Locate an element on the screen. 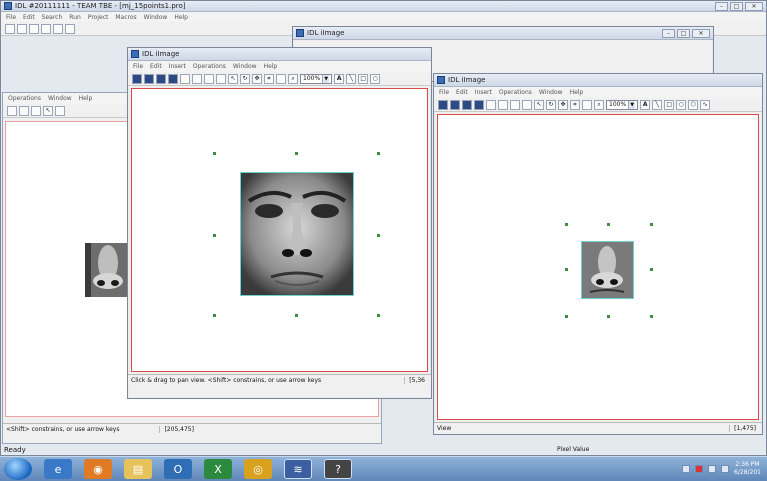  tray-clock: 2:36 PM 6/28/201 is located at coordinates (747, 469).